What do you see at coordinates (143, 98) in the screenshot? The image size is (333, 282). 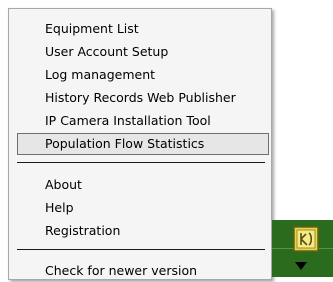 I see `menu-item-history-records-web-publisher: History Records Web Publisher` at bounding box center [143, 98].